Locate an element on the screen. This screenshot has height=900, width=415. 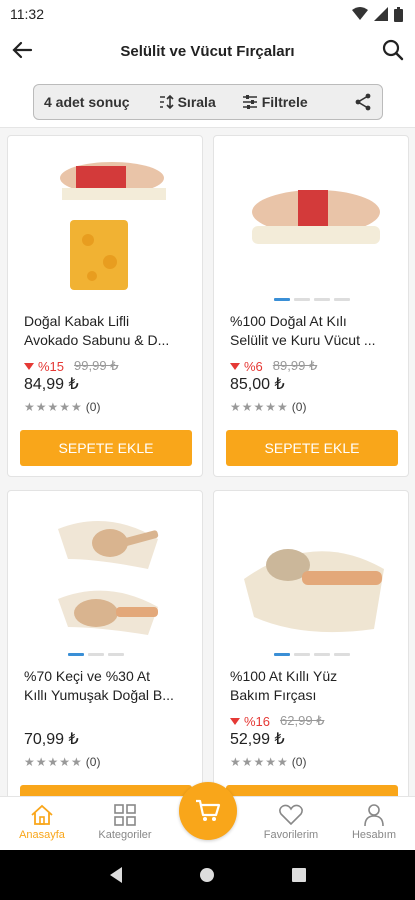
nav-account-label: Hesabım is located at coordinates (374, 835).